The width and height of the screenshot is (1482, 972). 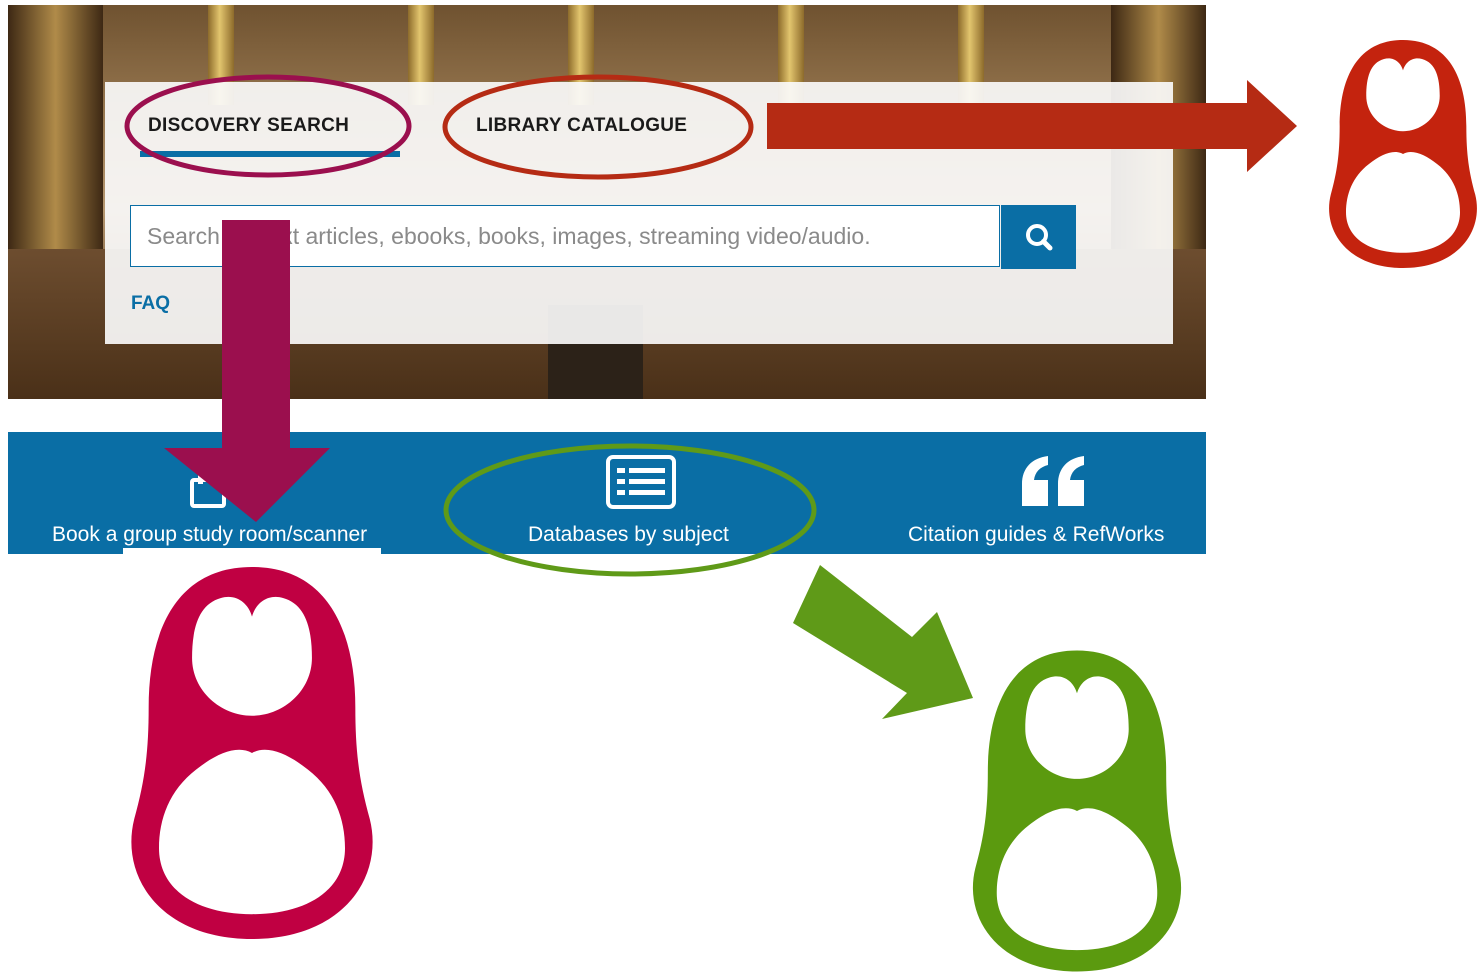 What do you see at coordinates (883, 642) in the screenshot?
I see `arrow-diagonal-icon` at bounding box center [883, 642].